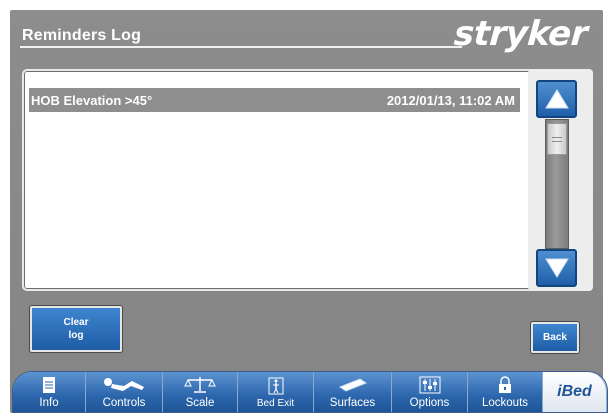 This screenshot has width=610, height=413. I want to click on tab-controls: Controls, so click(124, 392).